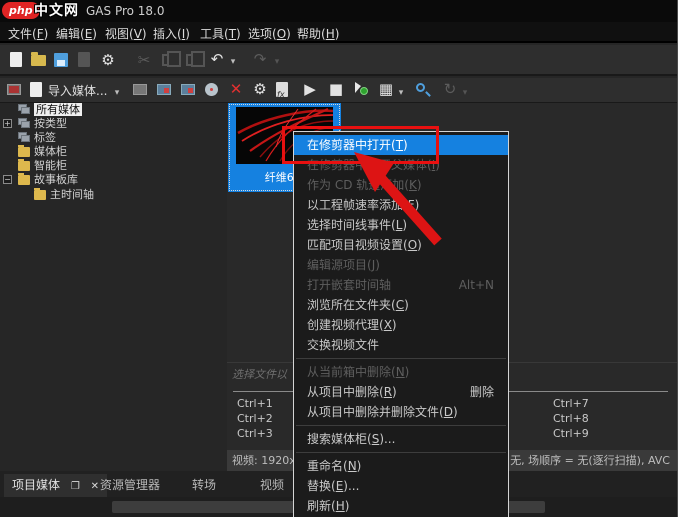  Describe the element at coordinates (113, 138) in the screenshot. I see `tree-item-tags: 标签` at that location.